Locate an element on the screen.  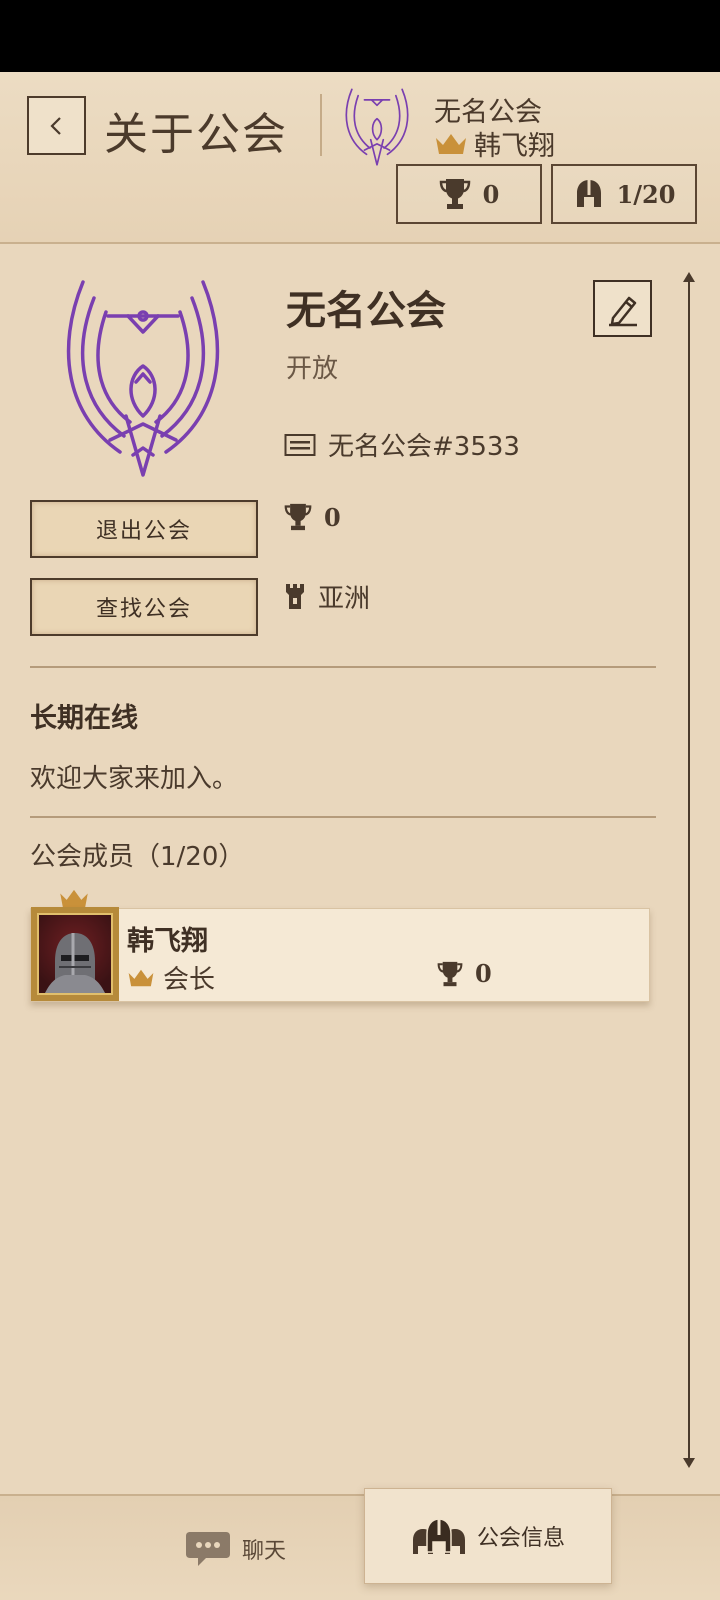
avatar is located at coordinates (75, 954).